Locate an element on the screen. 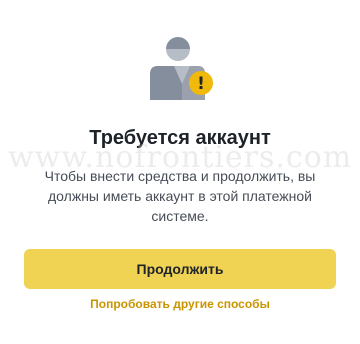 The width and height of the screenshot is (360, 344). exclamation-icon: ! is located at coordinates (201, 83).